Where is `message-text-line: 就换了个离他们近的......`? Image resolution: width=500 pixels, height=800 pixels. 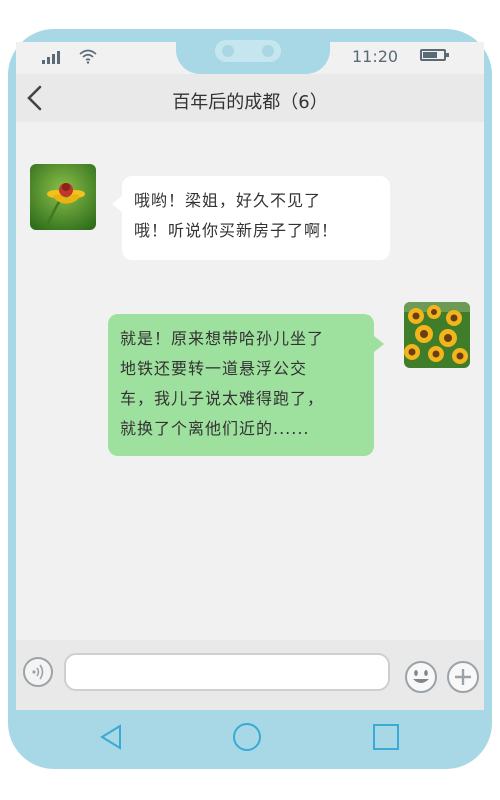 message-text-line: 就换了个离他们近的...... is located at coordinates (215, 428).